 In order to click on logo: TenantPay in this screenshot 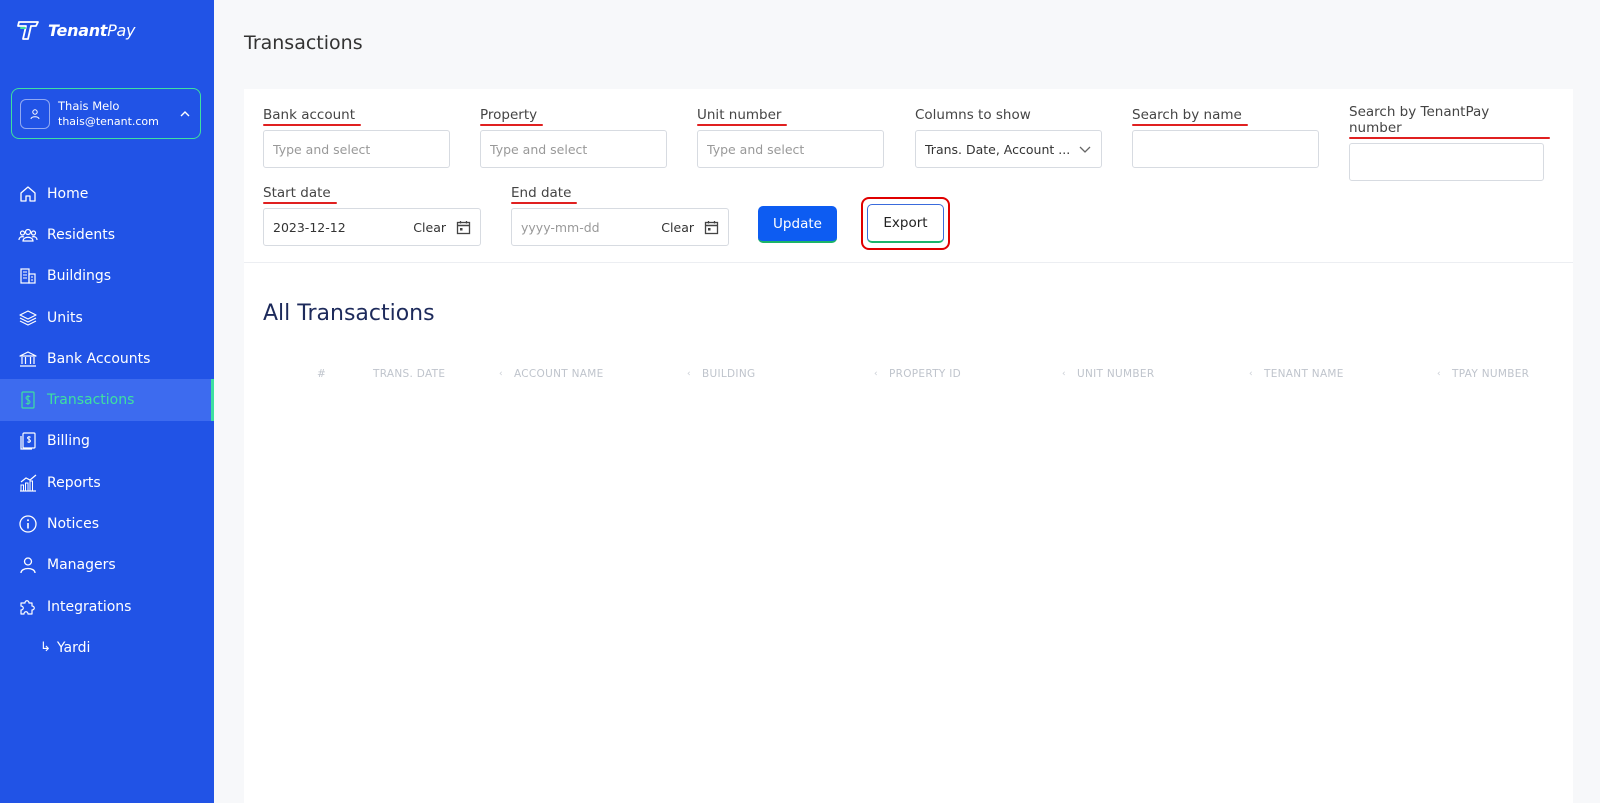, I will do `click(75, 30)`.